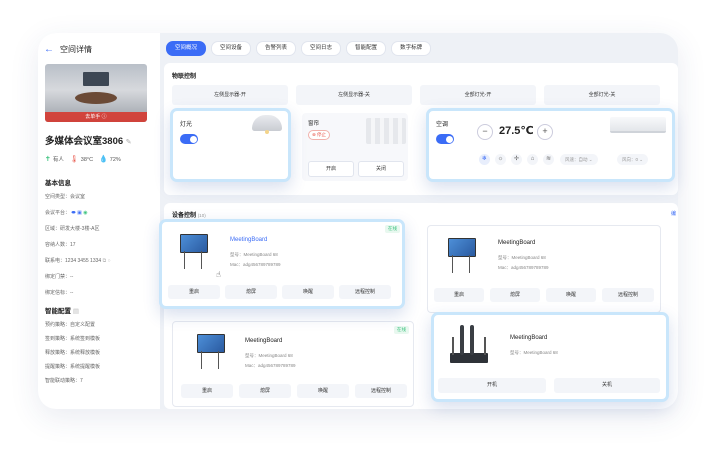  I want to click on person-icon: ✝, so click(48, 159).